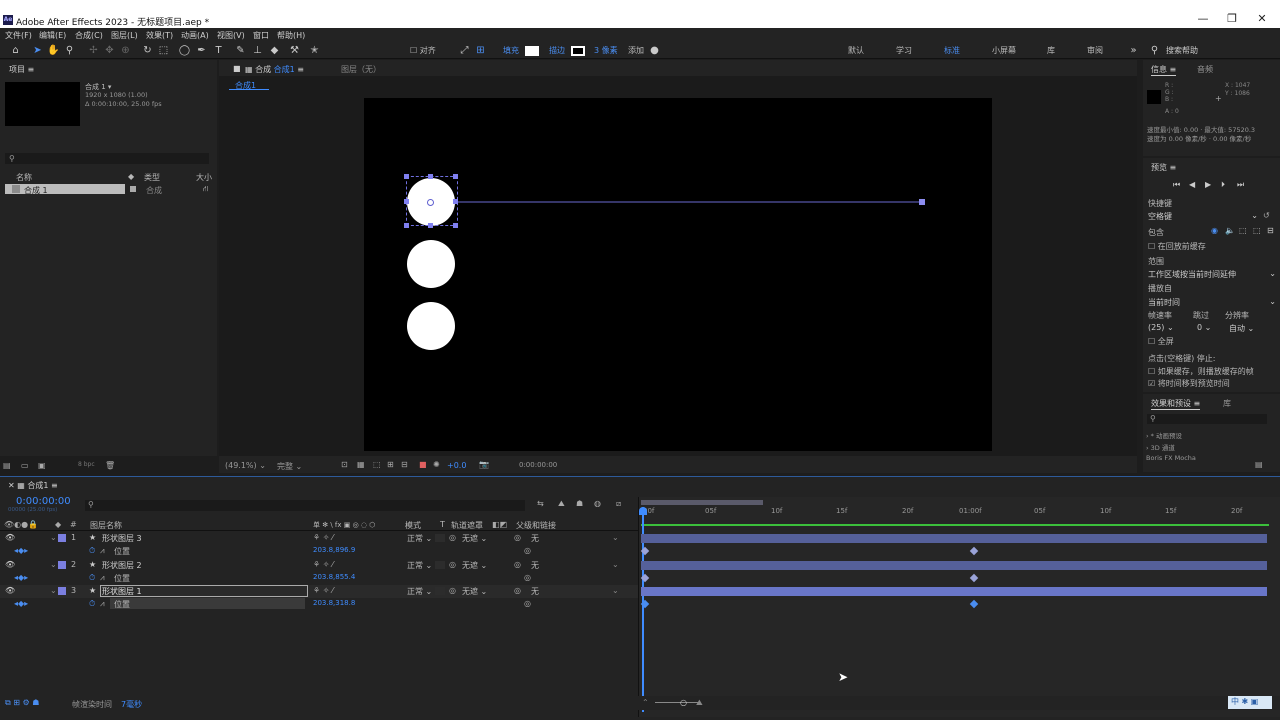  I want to click on include-audio-icon: 🔈, so click(1230, 230).